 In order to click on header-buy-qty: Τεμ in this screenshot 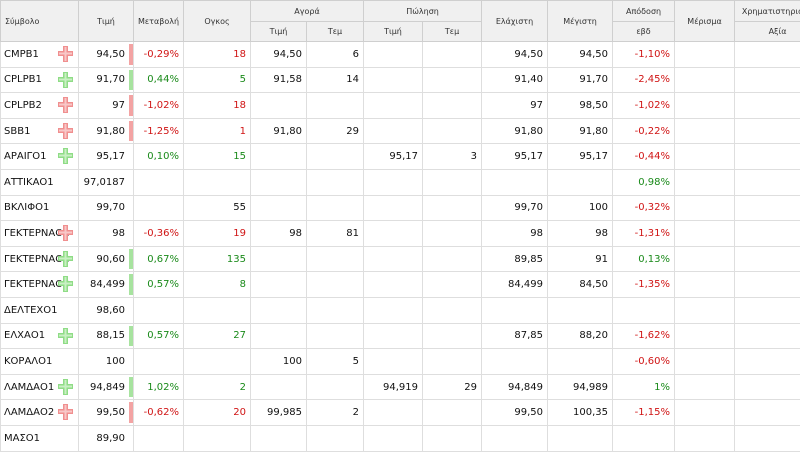, I will do `click(335, 31)`.